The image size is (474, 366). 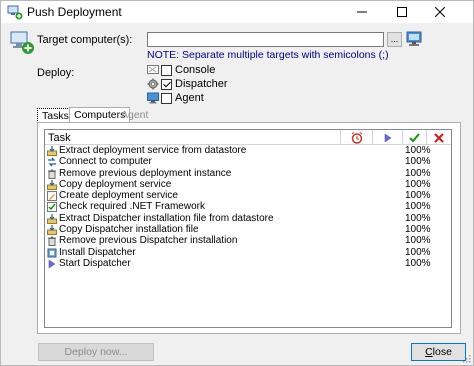 I want to click on dispatcher-checkbox, so click(x=166, y=84).